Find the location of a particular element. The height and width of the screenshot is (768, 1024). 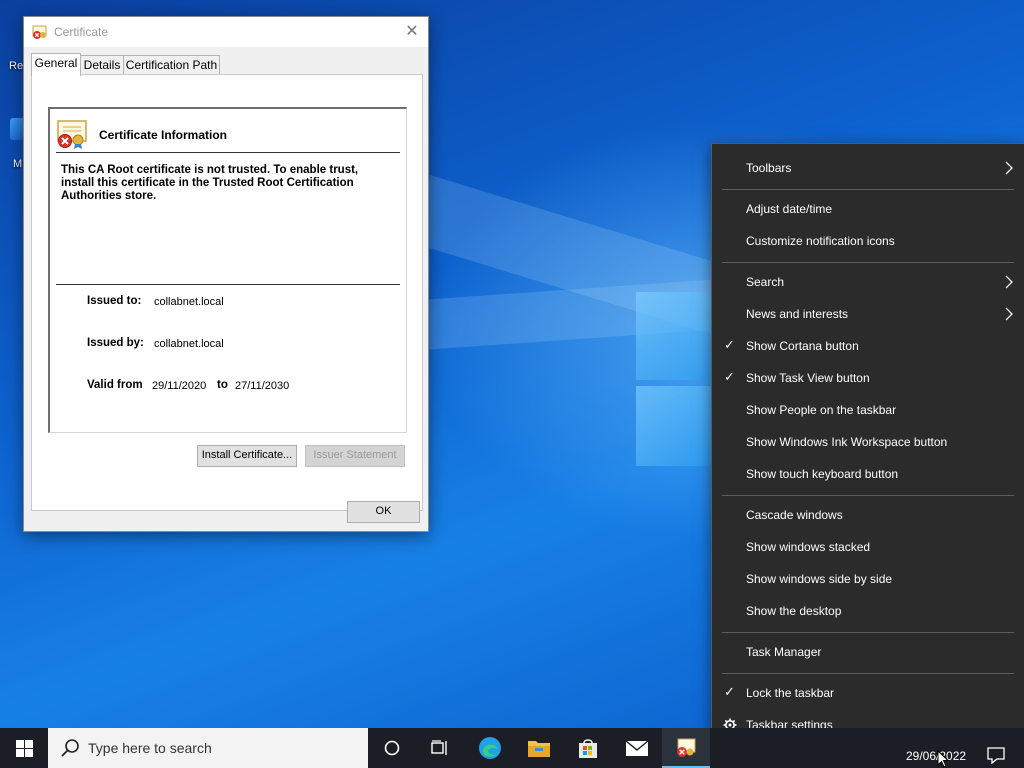

menu-item-show-task-view-button: ✓ Show Task View button is located at coordinates (868, 378).